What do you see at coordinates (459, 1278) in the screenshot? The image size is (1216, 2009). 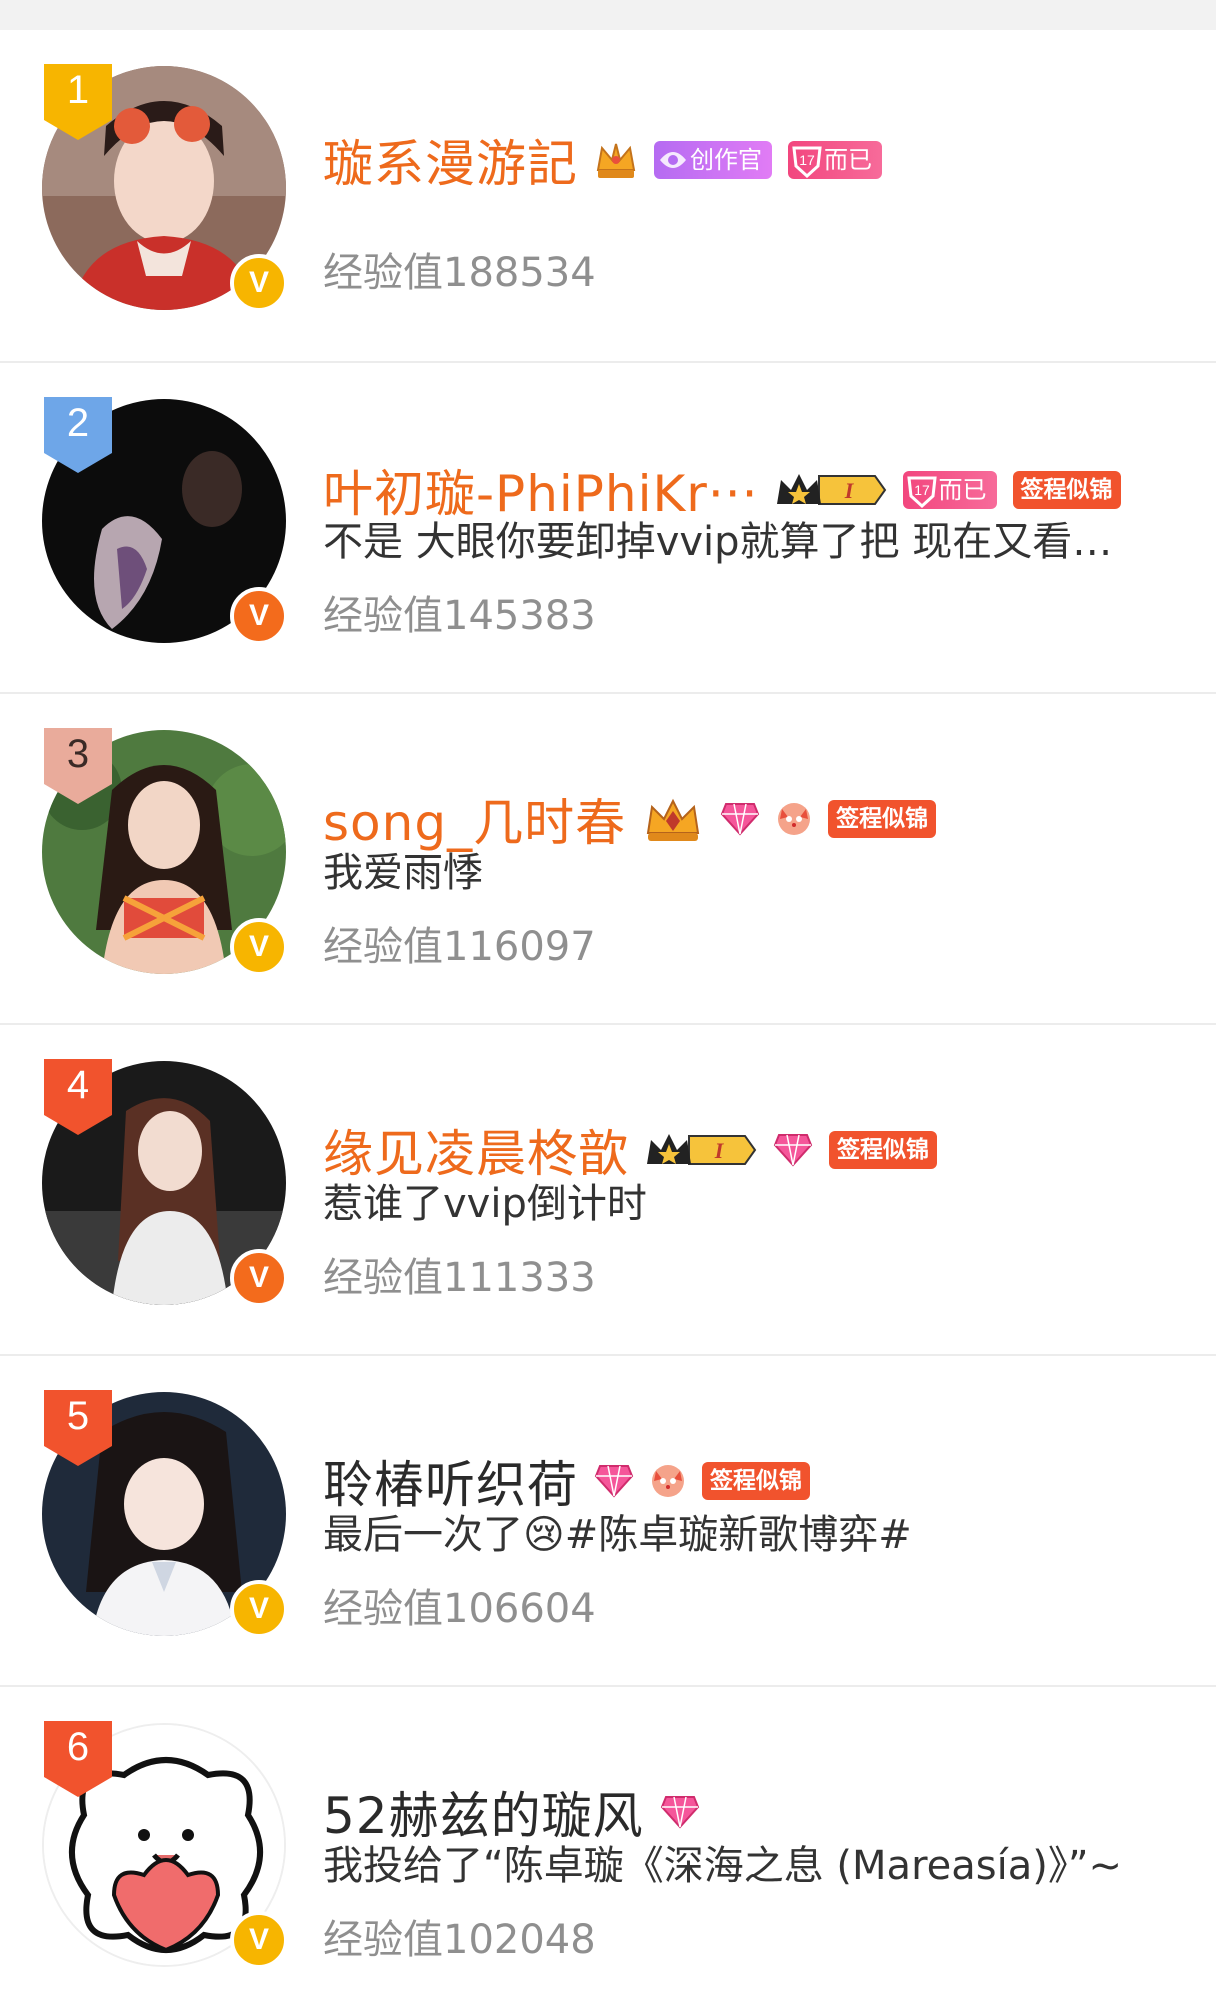 I see `experience-value: 经验值111333` at bounding box center [459, 1278].